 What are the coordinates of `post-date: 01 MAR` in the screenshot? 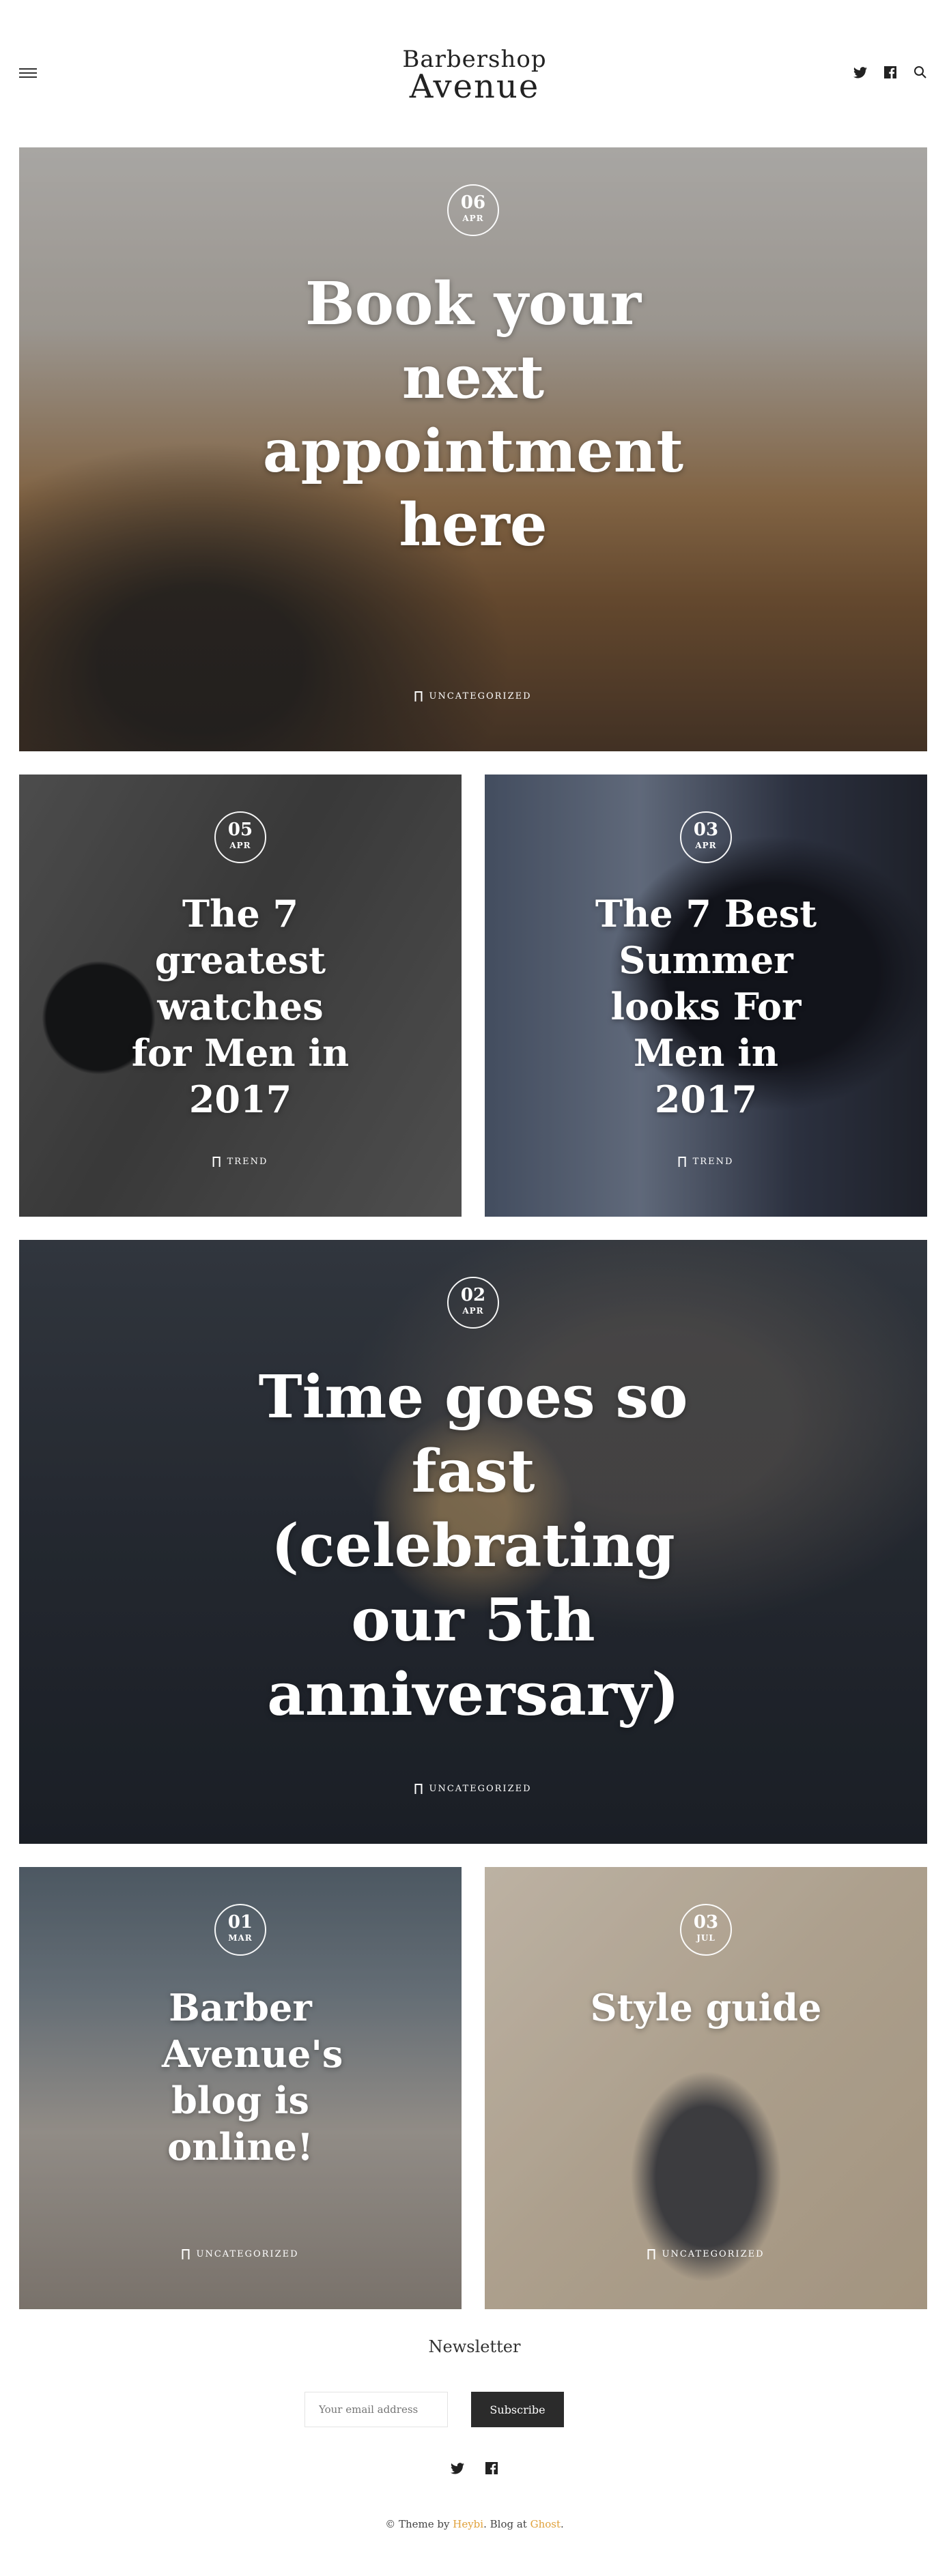 It's located at (240, 1930).